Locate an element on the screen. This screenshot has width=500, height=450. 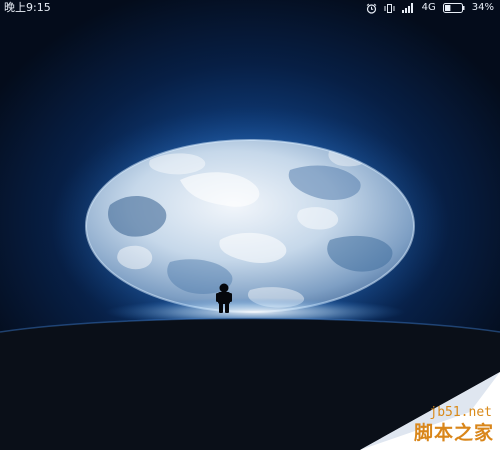
cellular-signal-icon is located at coordinates (408, 8).